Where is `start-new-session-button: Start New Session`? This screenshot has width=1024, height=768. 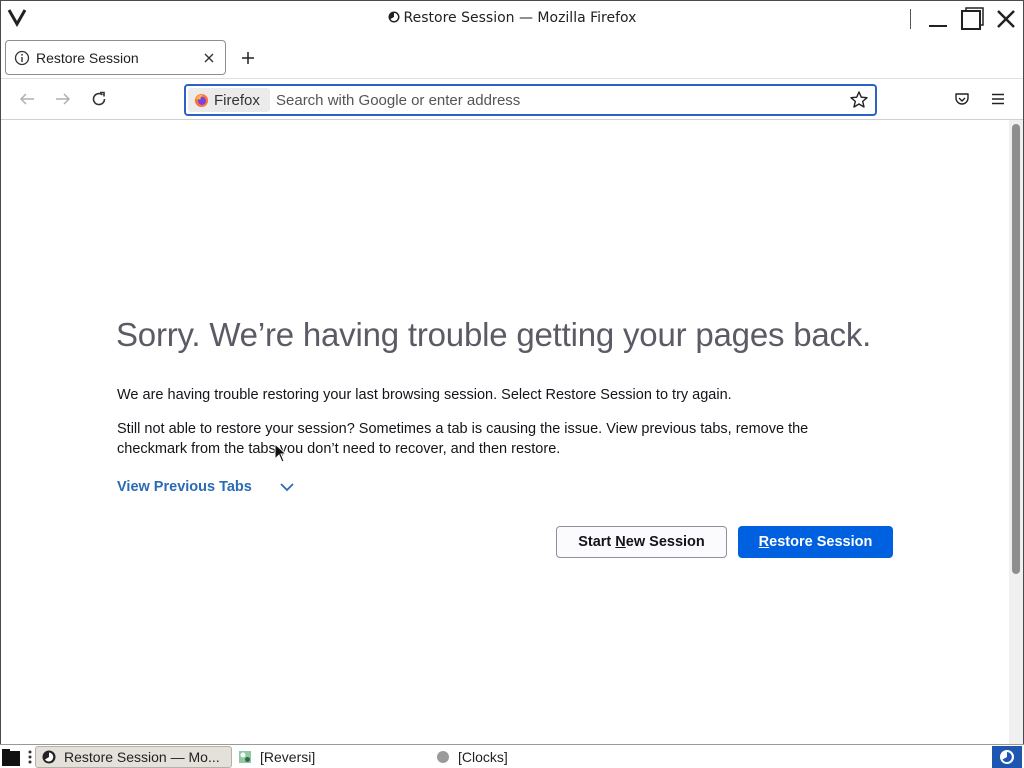 start-new-session-button: Start New Session is located at coordinates (641, 542).